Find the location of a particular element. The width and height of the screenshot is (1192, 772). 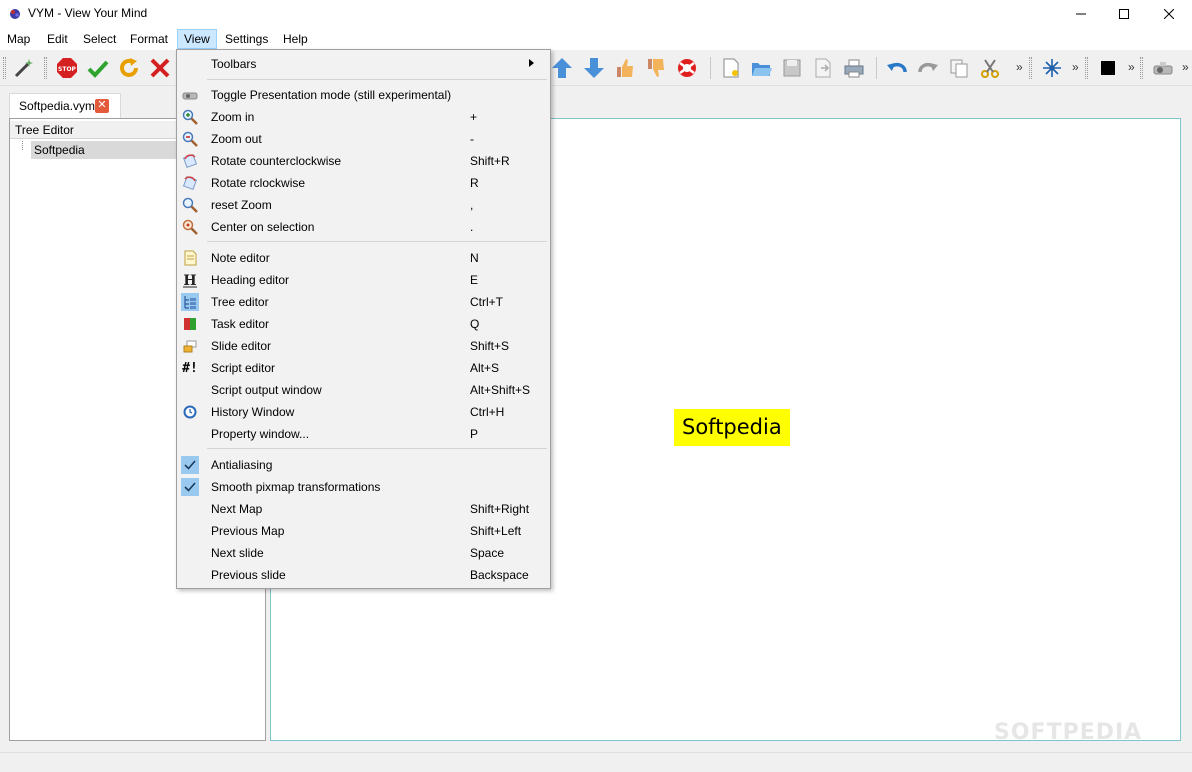

vym-app-icon is located at coordinates (15, 14).